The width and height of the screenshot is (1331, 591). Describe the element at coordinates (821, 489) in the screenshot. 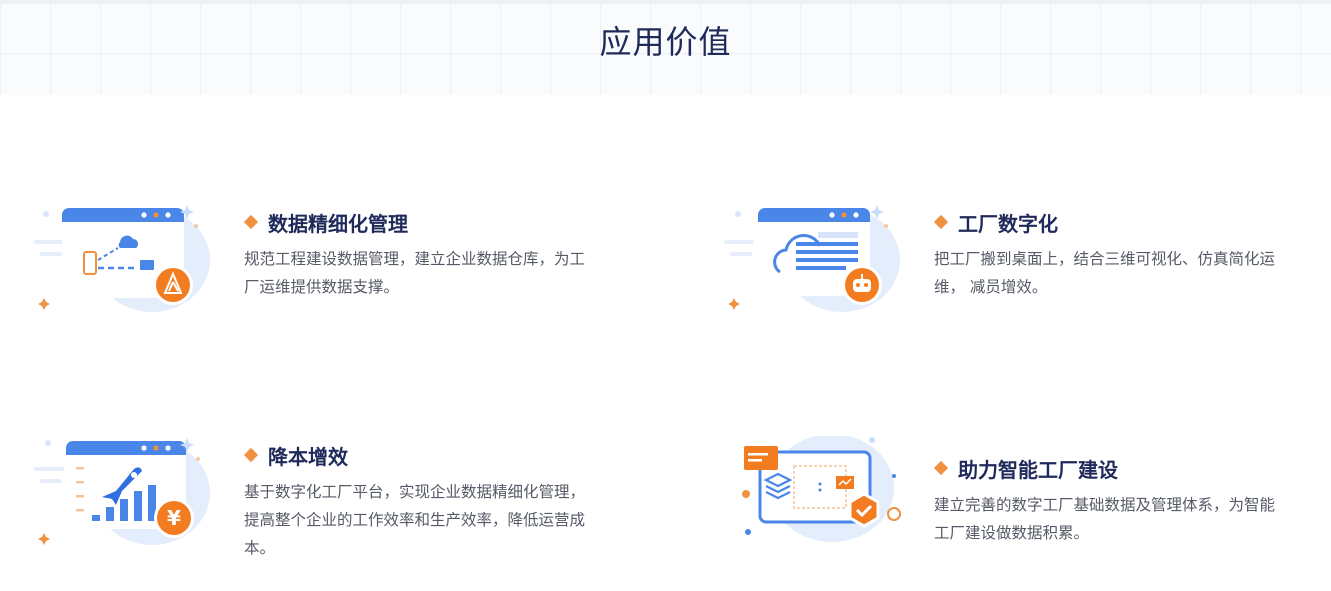

I see `layers-check-icon` at that location.